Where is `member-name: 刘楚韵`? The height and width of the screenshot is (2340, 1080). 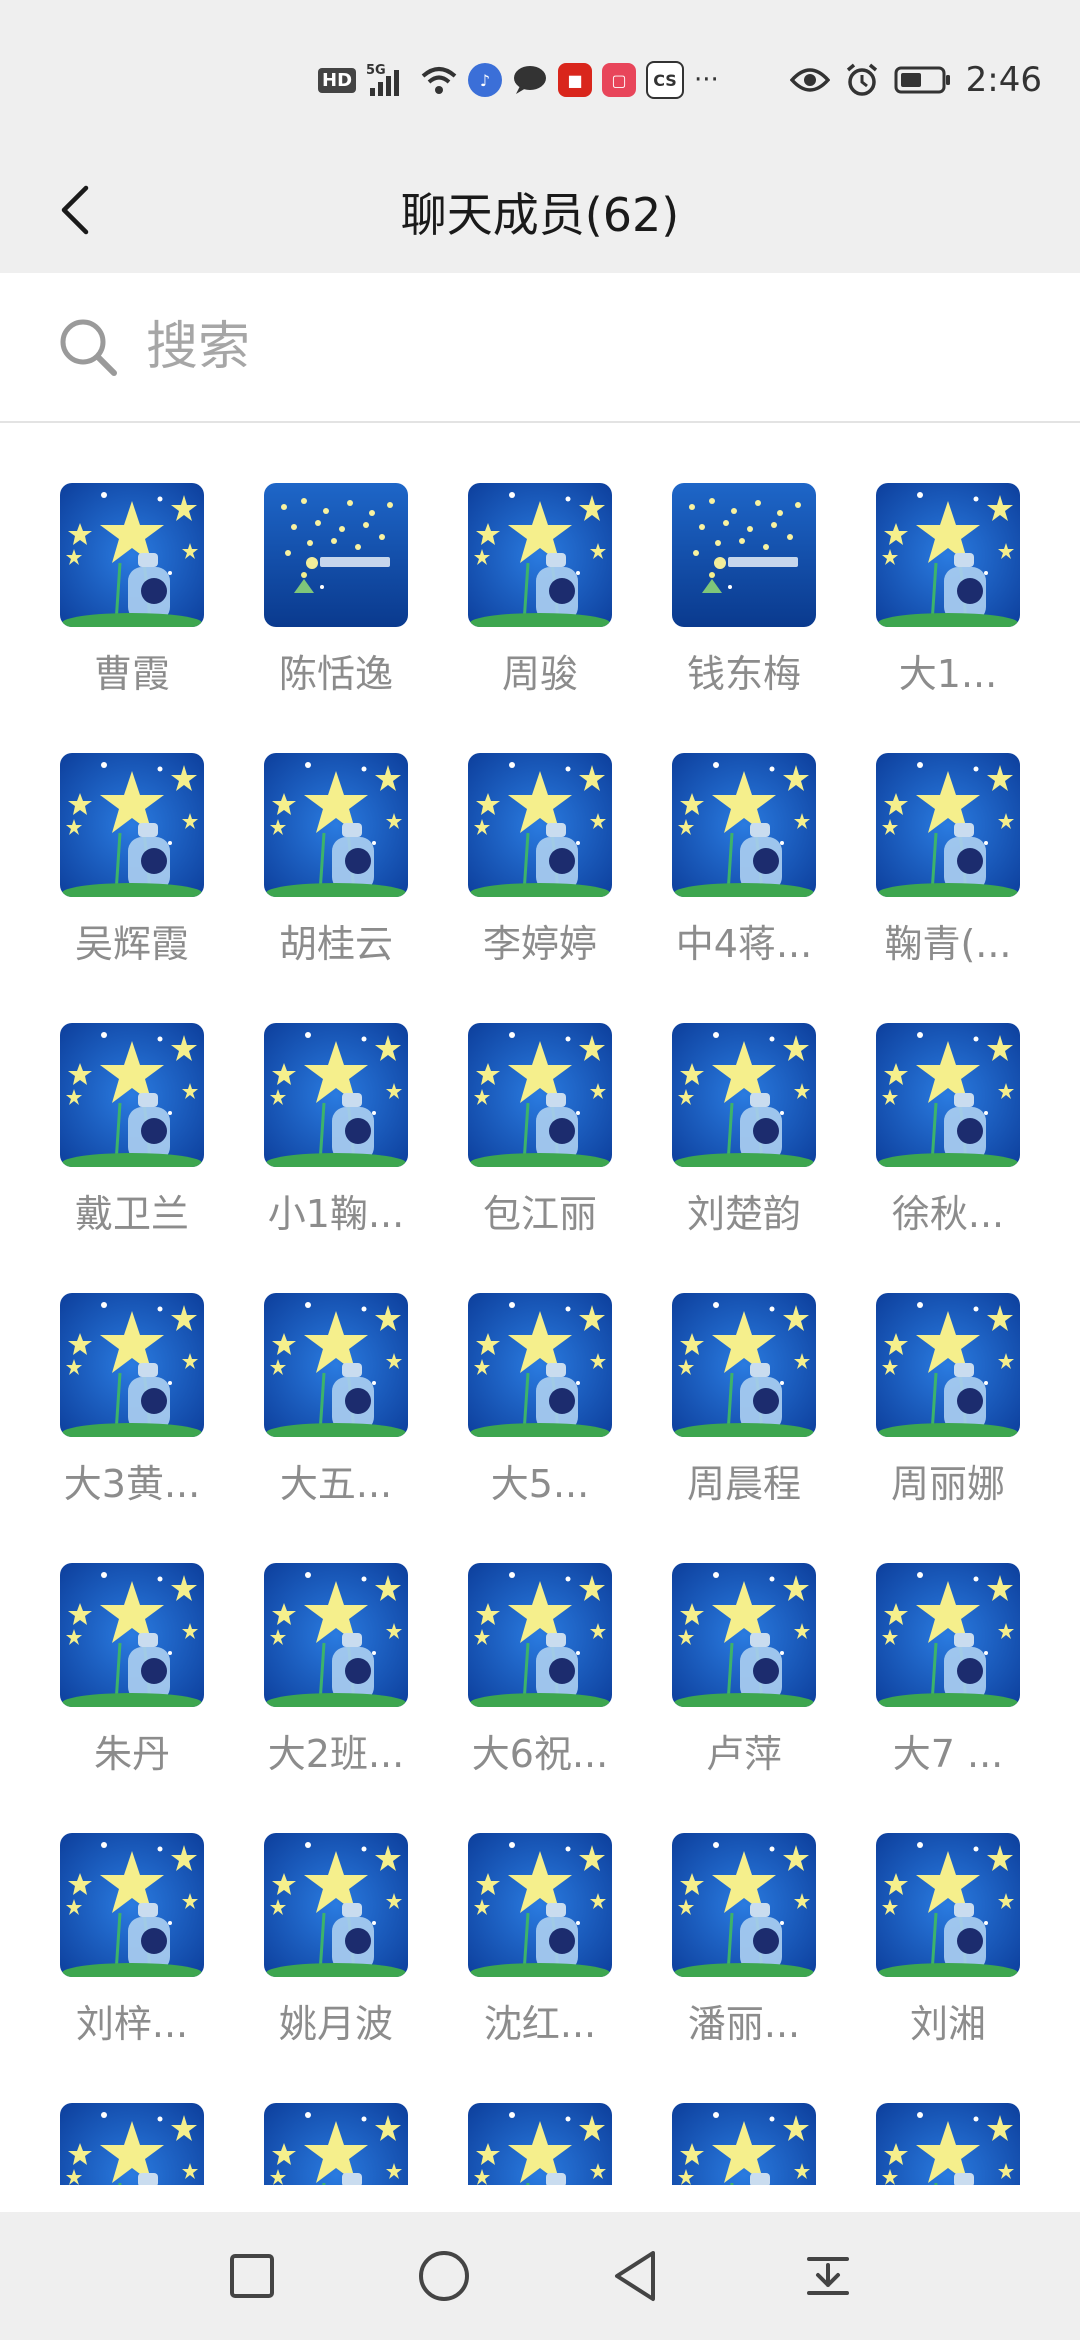
member-name: 刘楚韵 is located at coordinates (743, 1214).